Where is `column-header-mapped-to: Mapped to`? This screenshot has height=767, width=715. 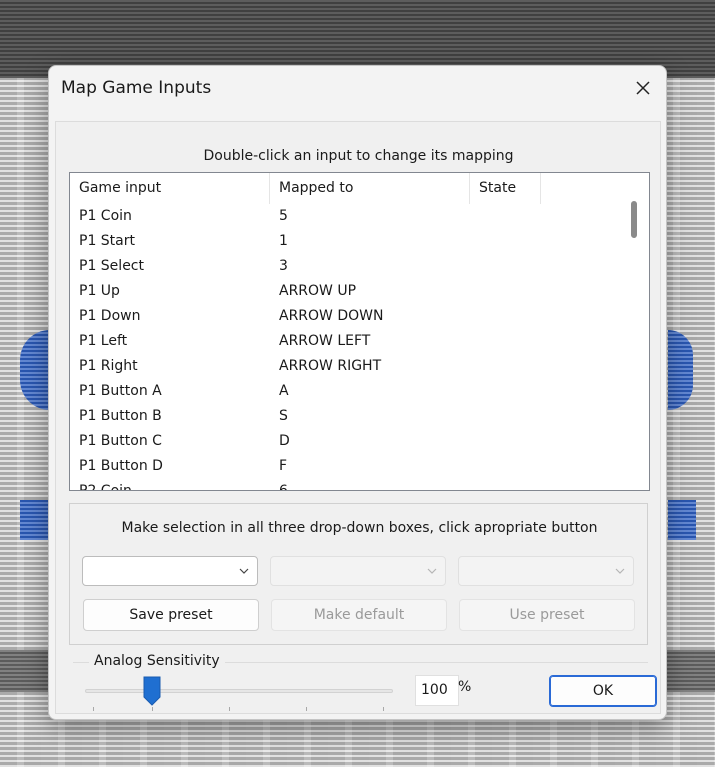 column-header-mapped-to: Mapped to is located at coordinates (370, 188).